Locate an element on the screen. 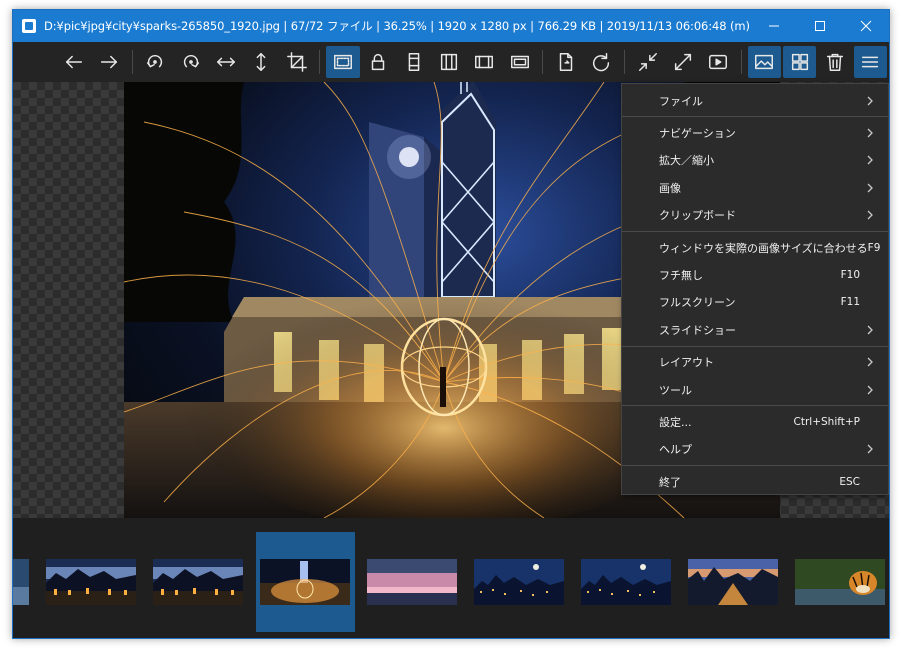 Image resolution: width=902 pixels, height=650 pixels. menu-item: 終了 ESC is located at coordinates (755, 481).